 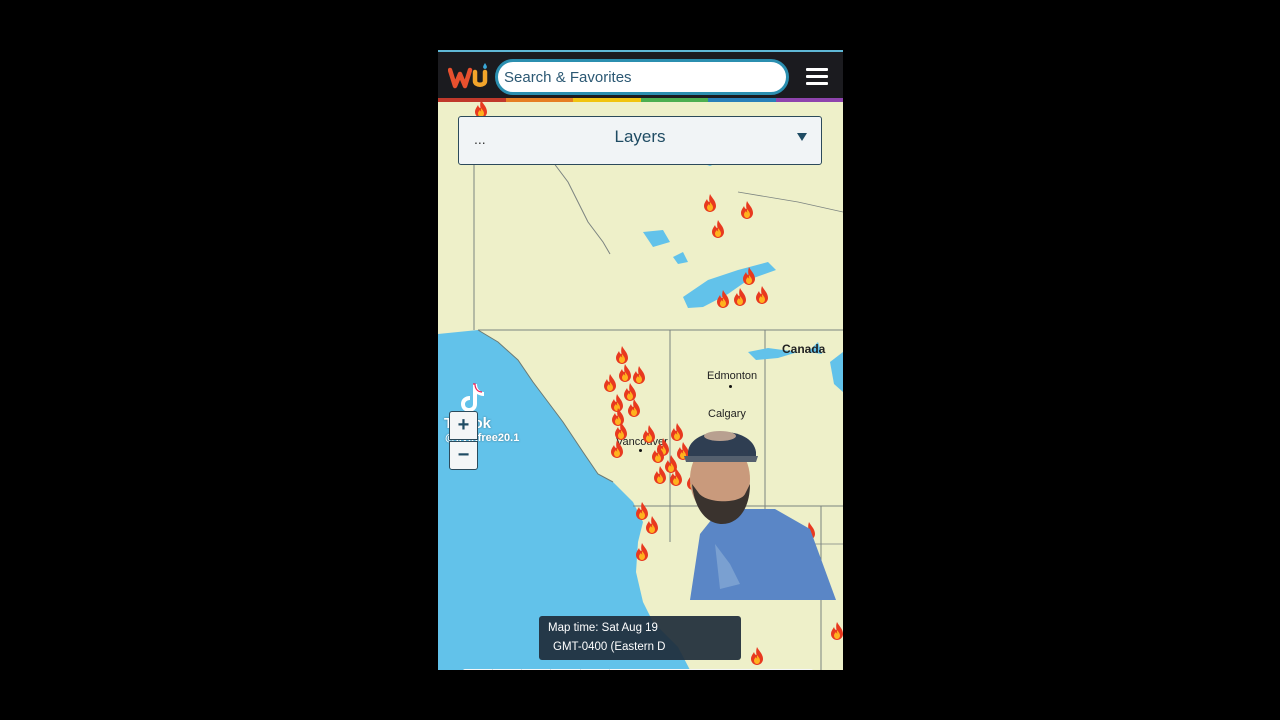 I want to click on layers-dropdown: ... Layers, so click(x=640, y=140).